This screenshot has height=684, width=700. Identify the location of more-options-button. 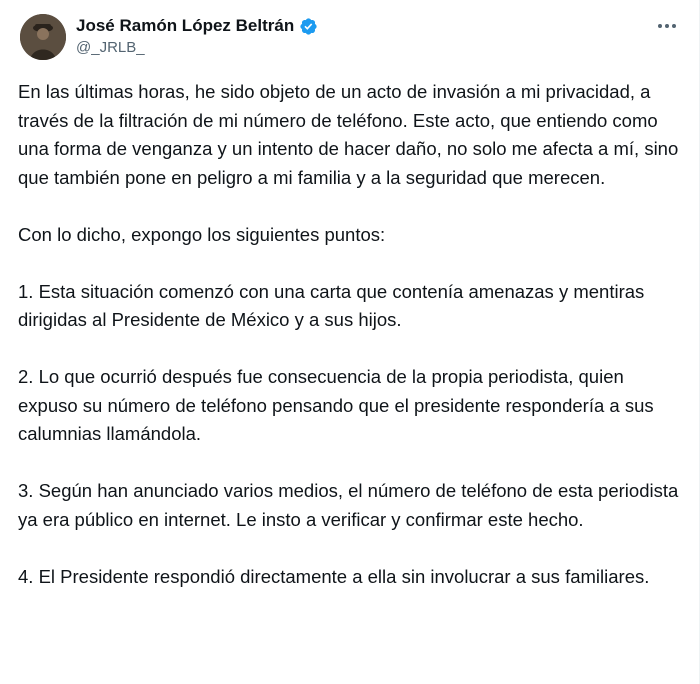
(667, 26).